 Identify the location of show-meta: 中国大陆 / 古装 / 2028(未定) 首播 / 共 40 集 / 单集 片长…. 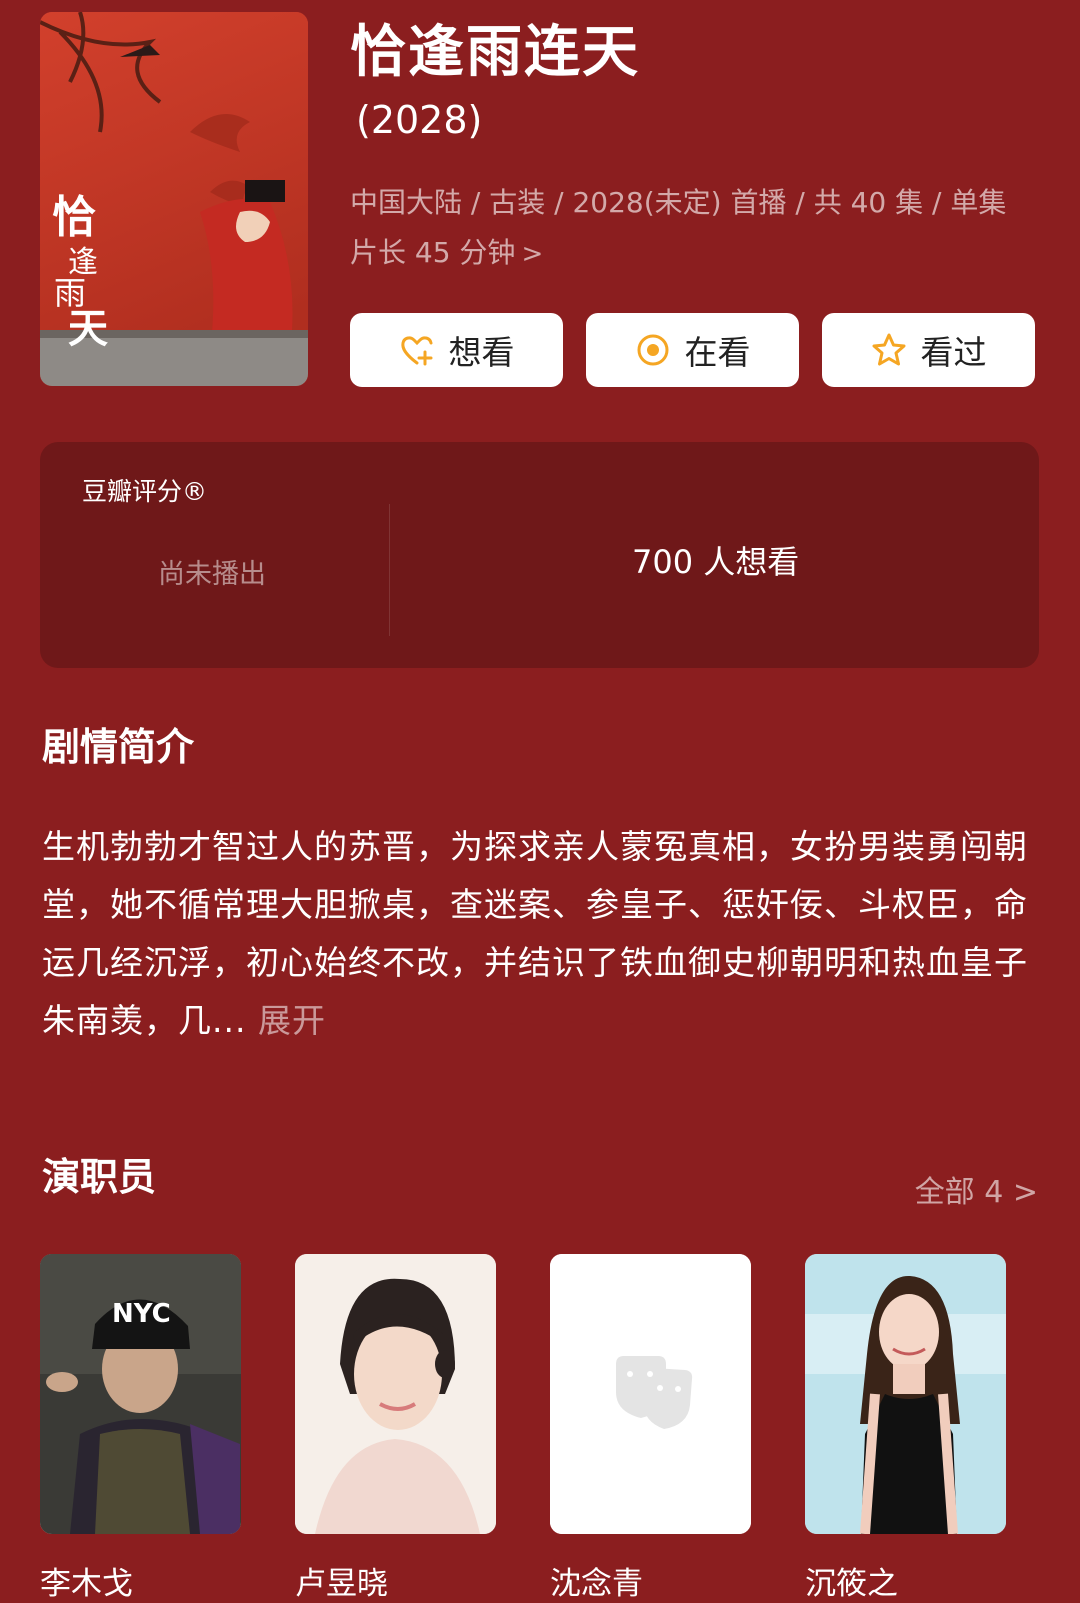
(685, 228).